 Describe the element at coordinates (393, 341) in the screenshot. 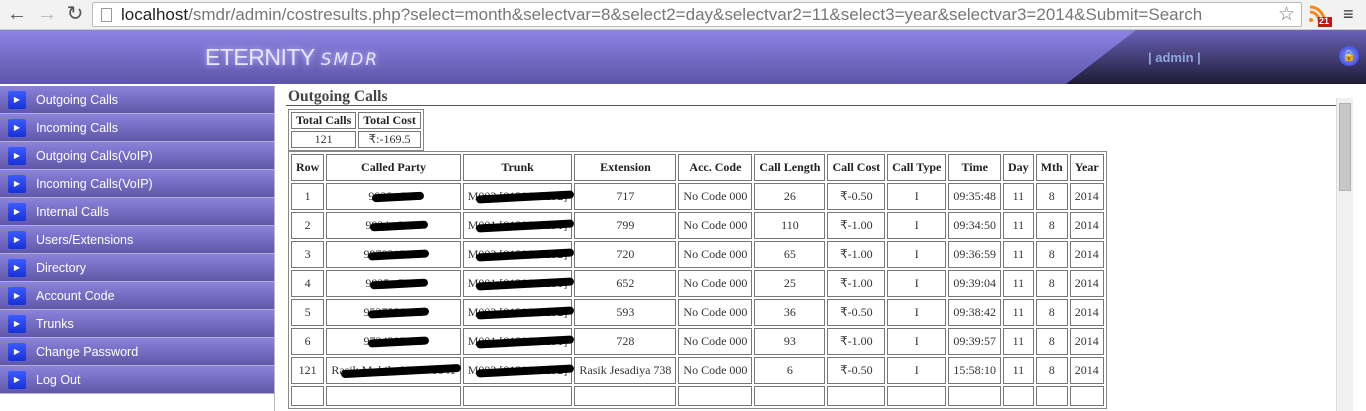

I see `table-cell: 9724302156` at that location.